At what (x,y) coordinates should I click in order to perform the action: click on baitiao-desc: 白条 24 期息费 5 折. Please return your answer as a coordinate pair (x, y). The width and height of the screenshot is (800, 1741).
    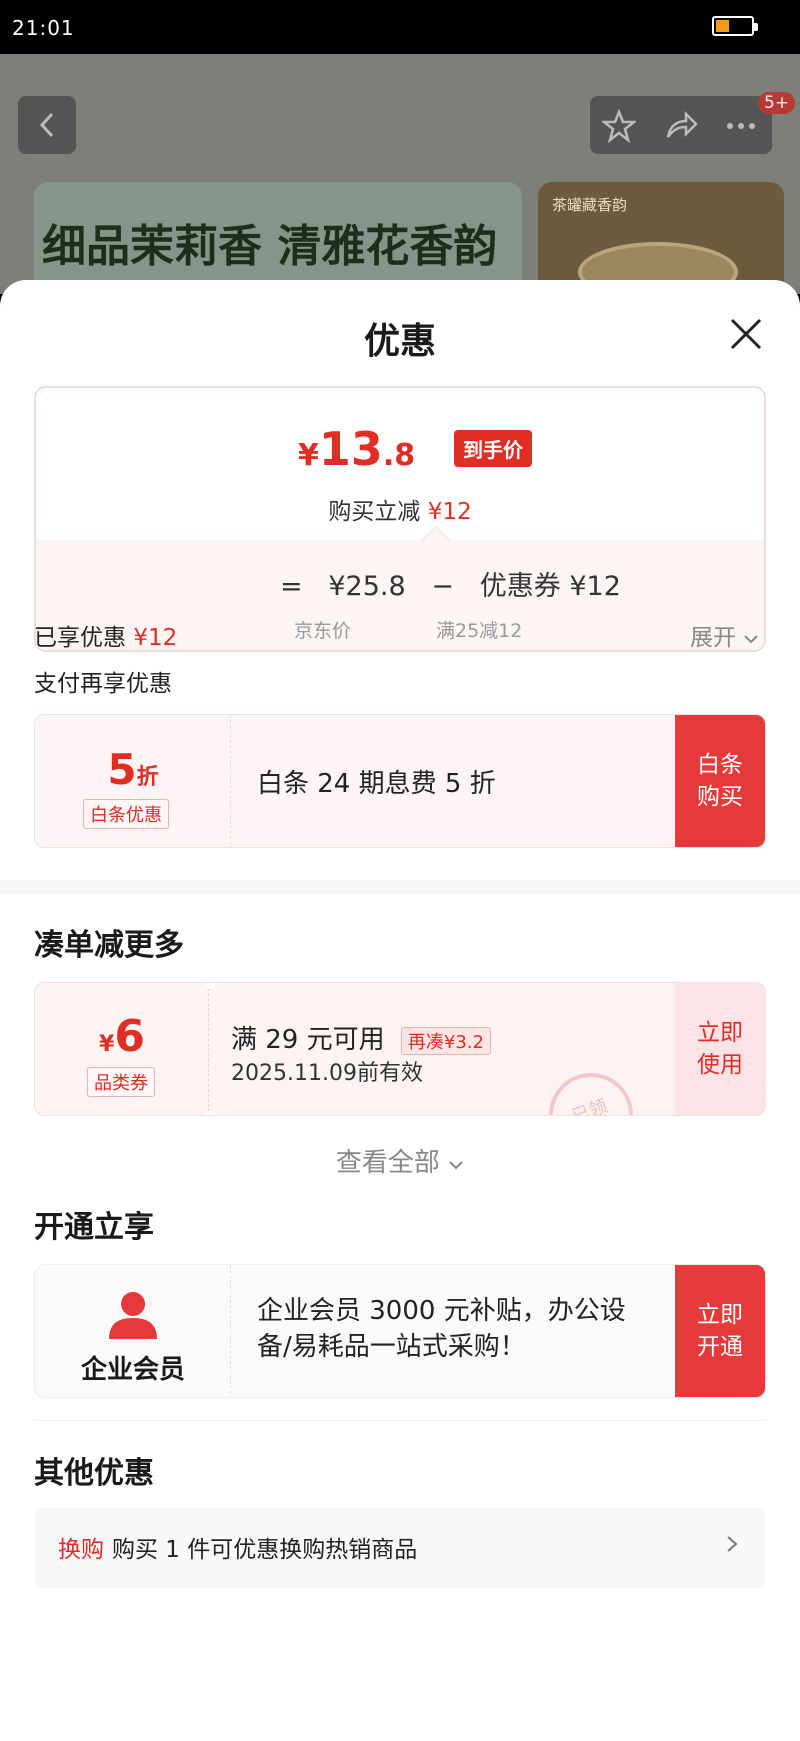
    Looking at the image, I should click on (376, 784).